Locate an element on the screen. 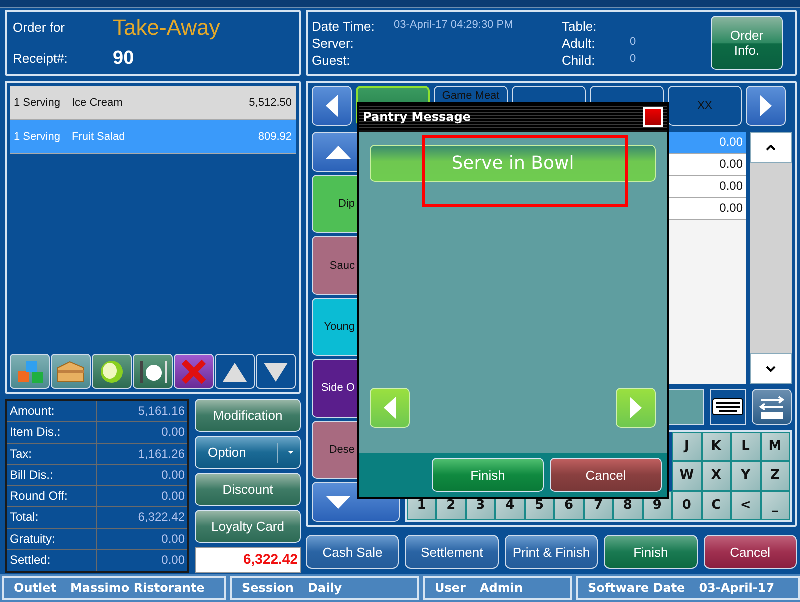 The image size is (800, 602). receipt-label: Receipt#: is located at coordinates (41, 58).